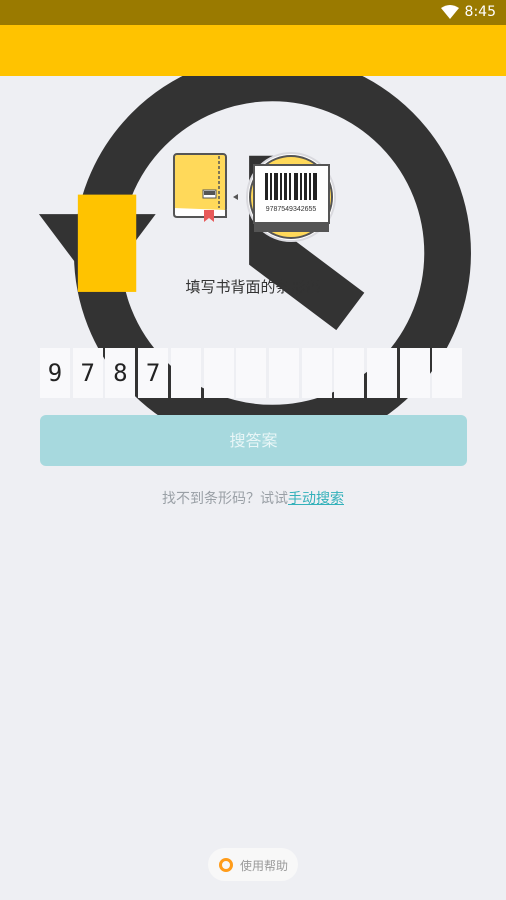 The width and height of the screenshot is (506, 900). Describe the element at coordinates (253, 287) in the screenshot. I see `instruction-text: 填写书背面的条形码` at that location.